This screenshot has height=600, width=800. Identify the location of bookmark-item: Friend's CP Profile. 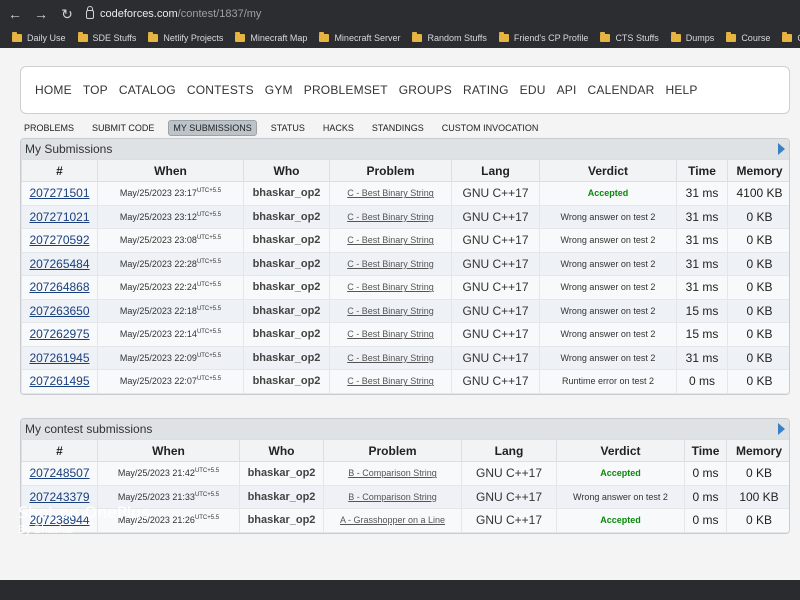
(543, 37).